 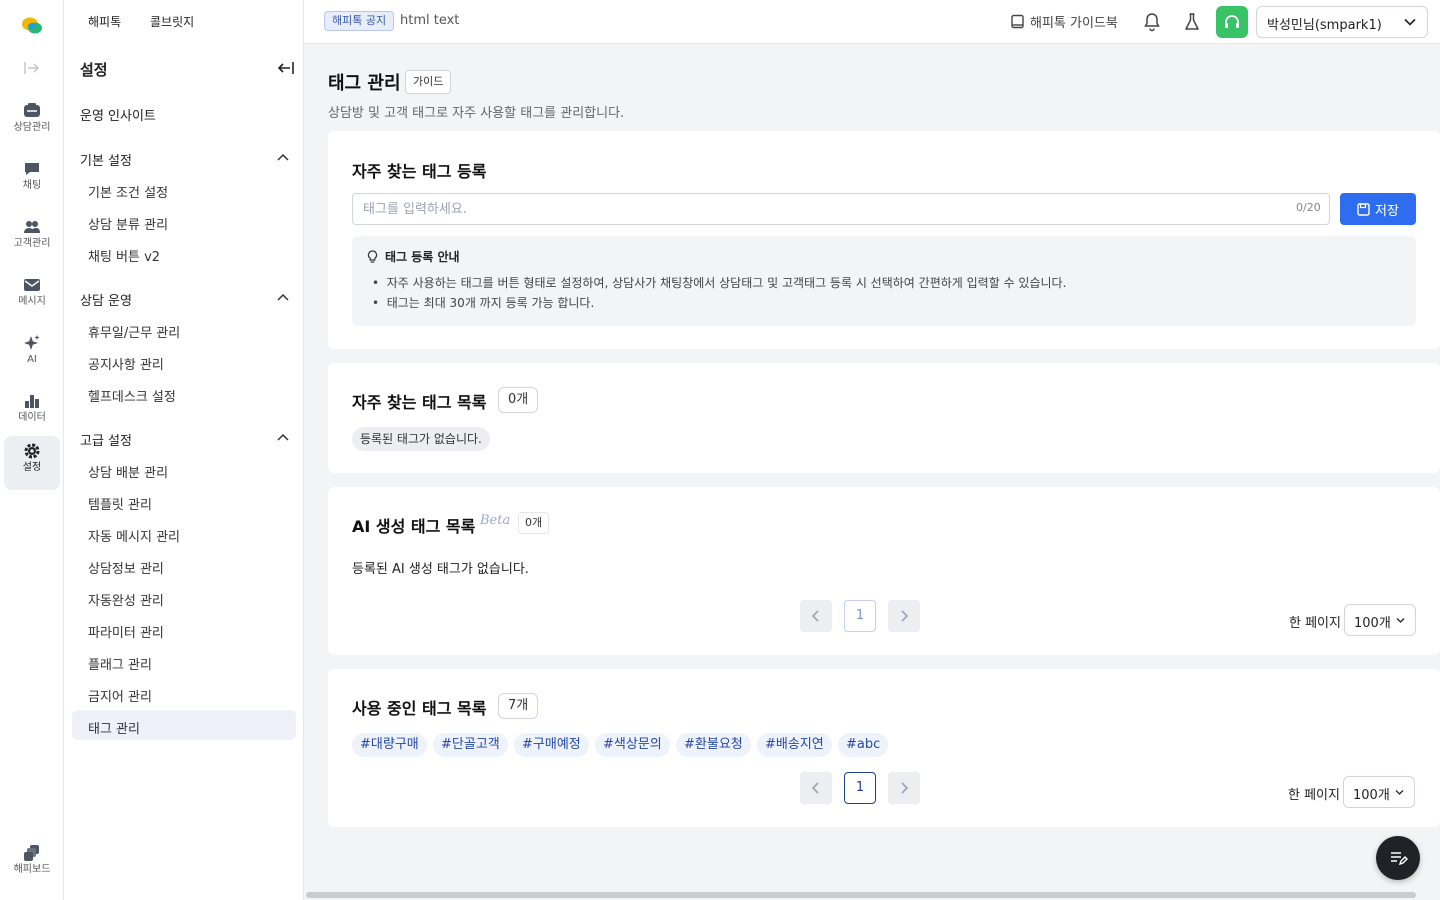 What do you see at coordinates (1400, 620) in the screenshot?
I see `chevron-down-icon` at bounding box center [1400, 620].